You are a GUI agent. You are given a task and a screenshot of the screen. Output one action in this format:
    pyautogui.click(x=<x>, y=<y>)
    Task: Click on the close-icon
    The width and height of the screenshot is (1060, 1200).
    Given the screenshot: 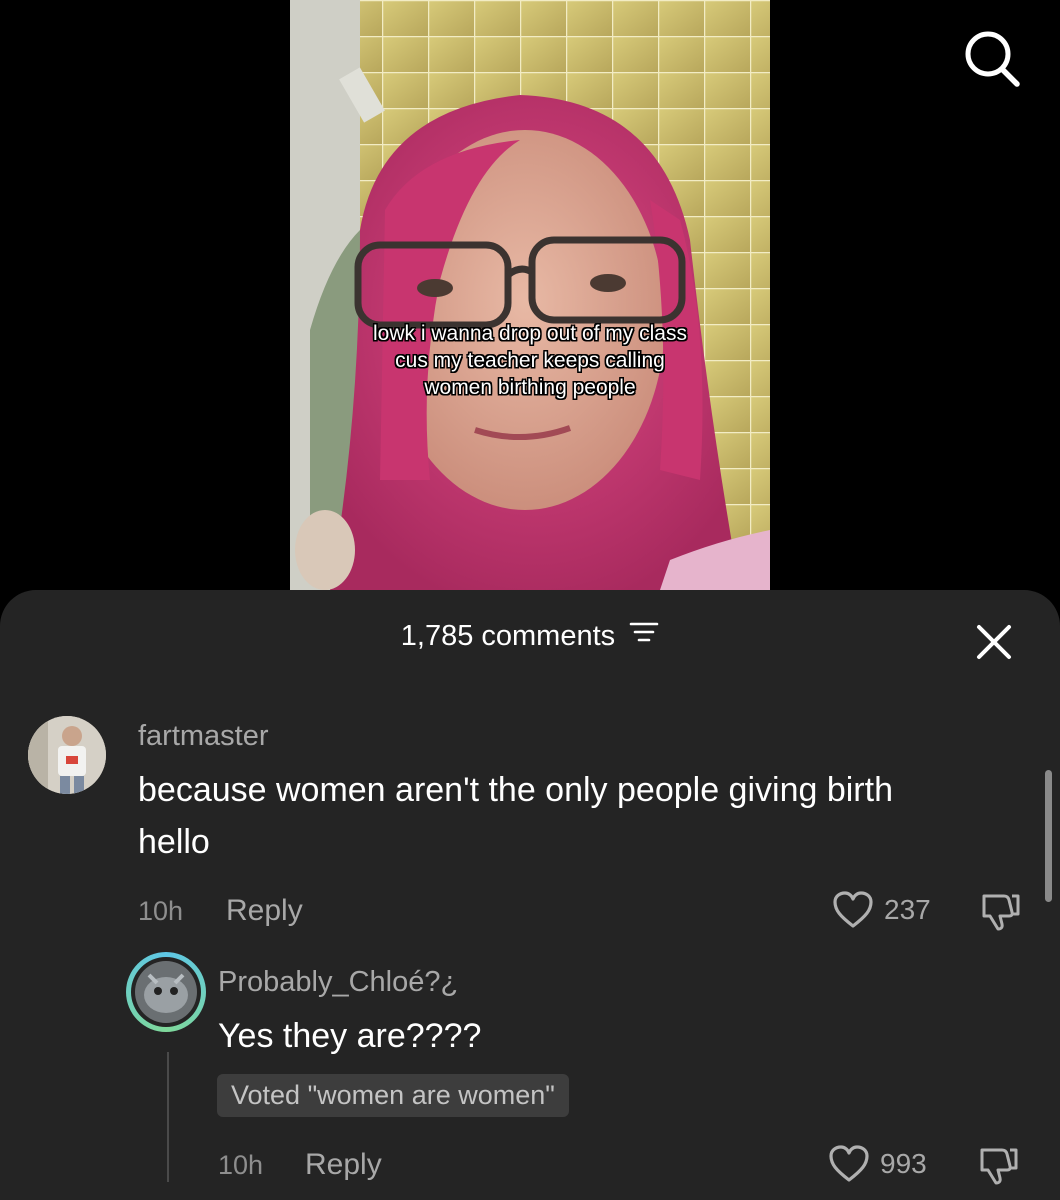 What is the action you would take?
    pyautogui.click(x=994, y=642)
    